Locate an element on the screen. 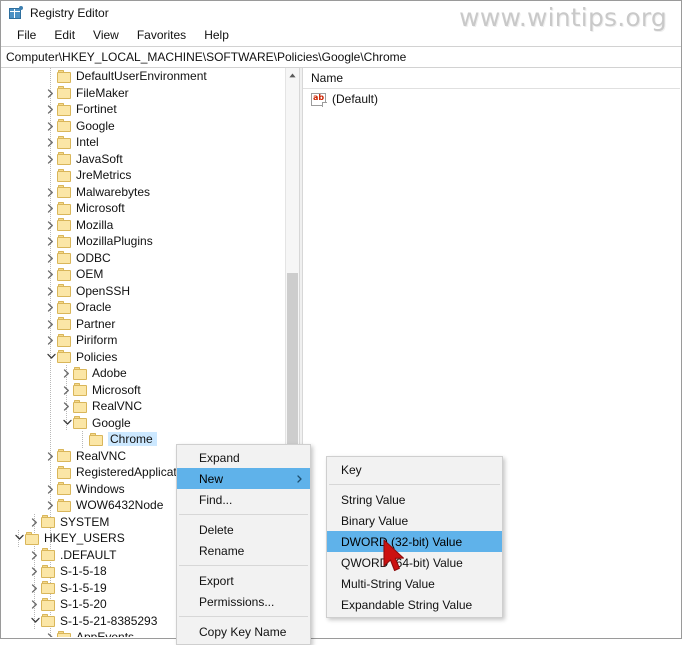  menu-item-label: Delete is located at coordinates (216, 529).